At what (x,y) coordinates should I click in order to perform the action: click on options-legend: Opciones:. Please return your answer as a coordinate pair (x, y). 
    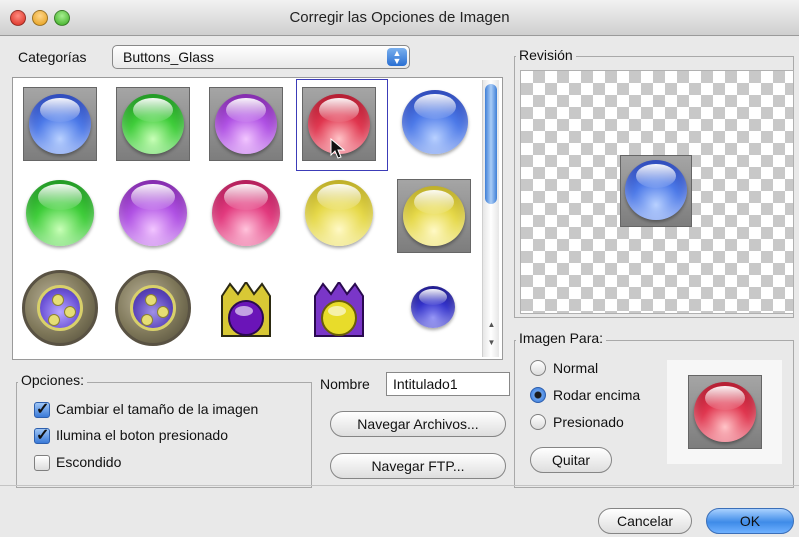
    Looking at the image, I should click on (53, 380).